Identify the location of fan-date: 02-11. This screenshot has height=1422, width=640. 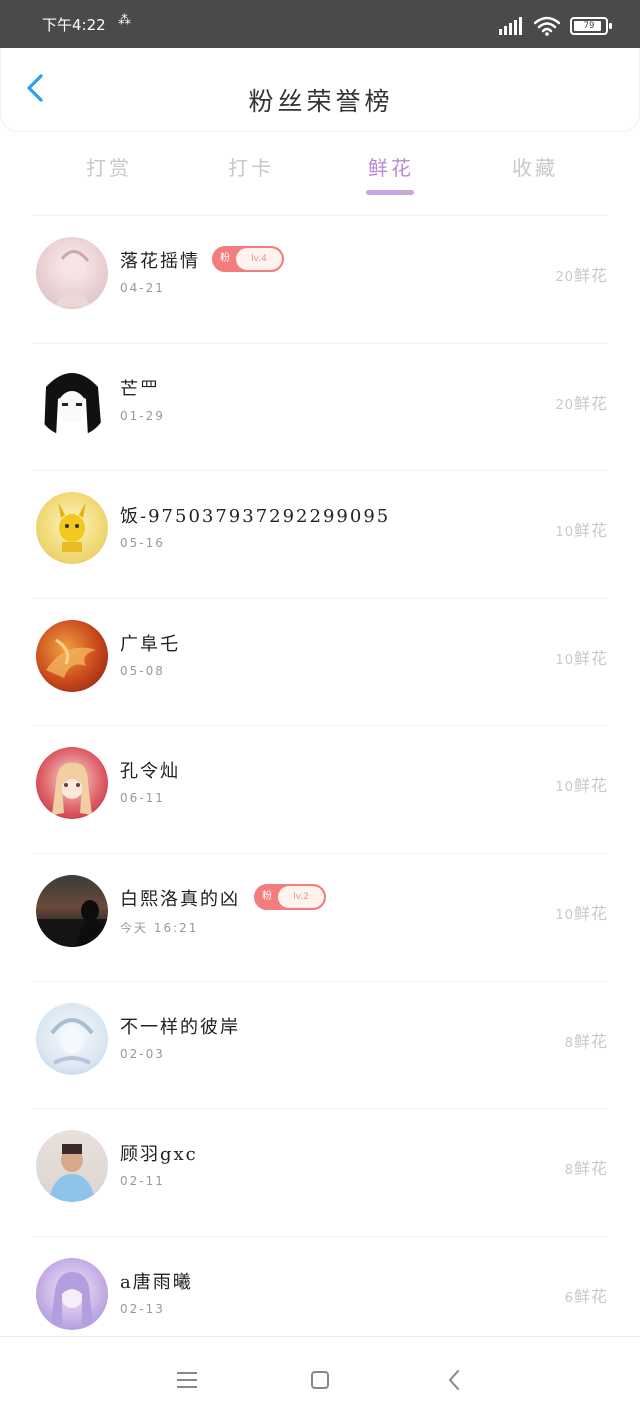
(142, 1181).